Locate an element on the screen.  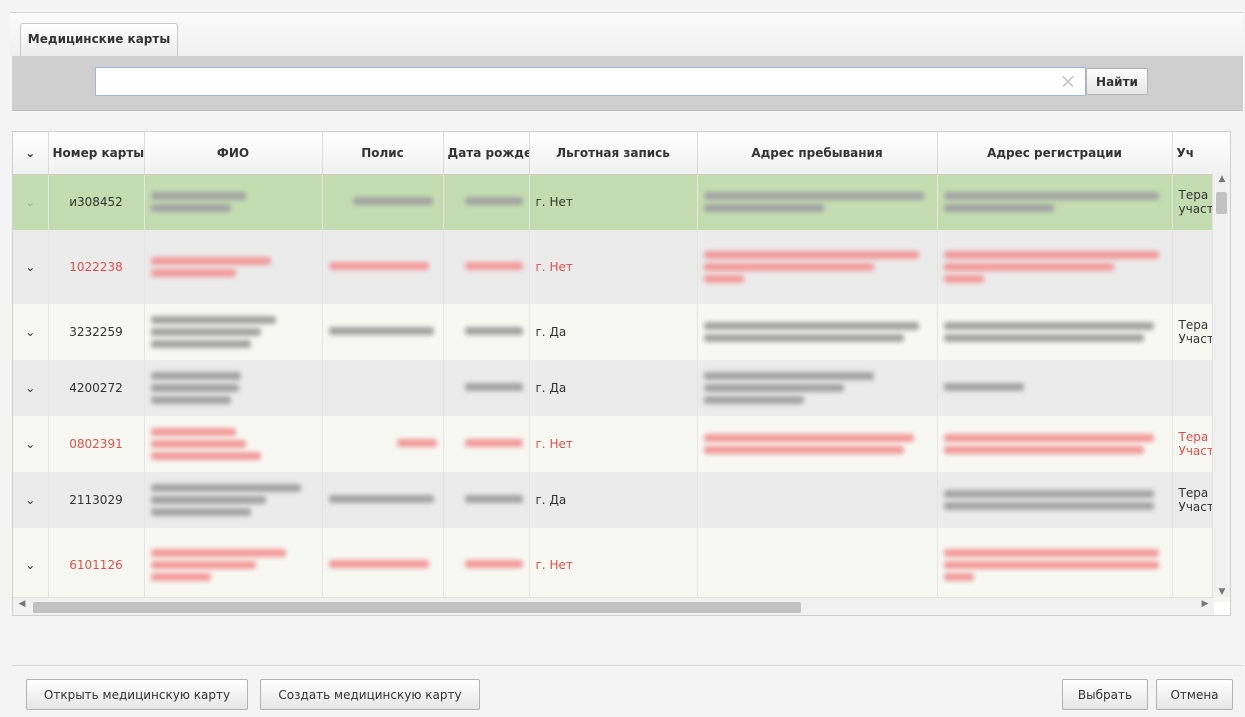
scroll-left-icon: ◀ is located at coordinates (22, 604).